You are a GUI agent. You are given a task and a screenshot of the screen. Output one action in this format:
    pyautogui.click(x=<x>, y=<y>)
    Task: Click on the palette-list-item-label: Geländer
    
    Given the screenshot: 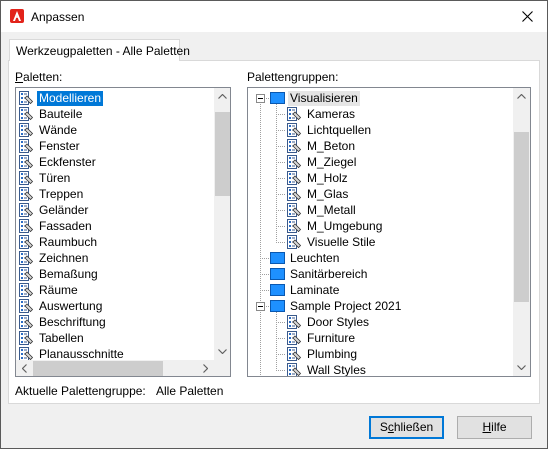 What is the action you would take?
    pyautogui.click(x=64, y=209)
    